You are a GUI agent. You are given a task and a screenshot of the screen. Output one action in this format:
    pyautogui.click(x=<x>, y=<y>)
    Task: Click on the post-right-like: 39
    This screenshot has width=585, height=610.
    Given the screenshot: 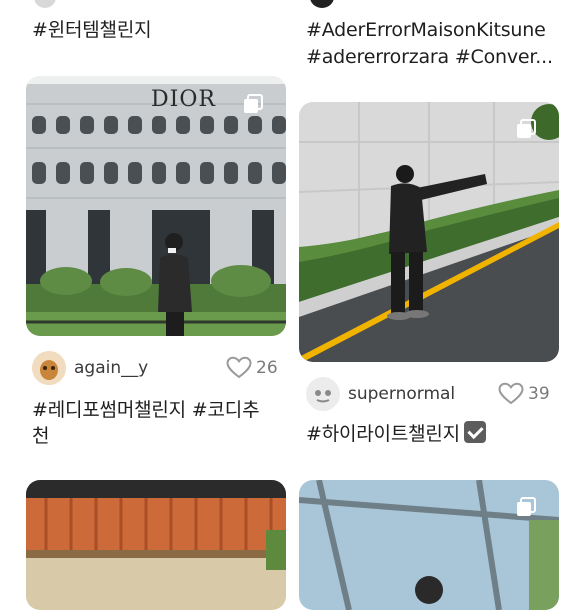 What is the action you would take?
    pyautogui.click(x=524, y=394)
    